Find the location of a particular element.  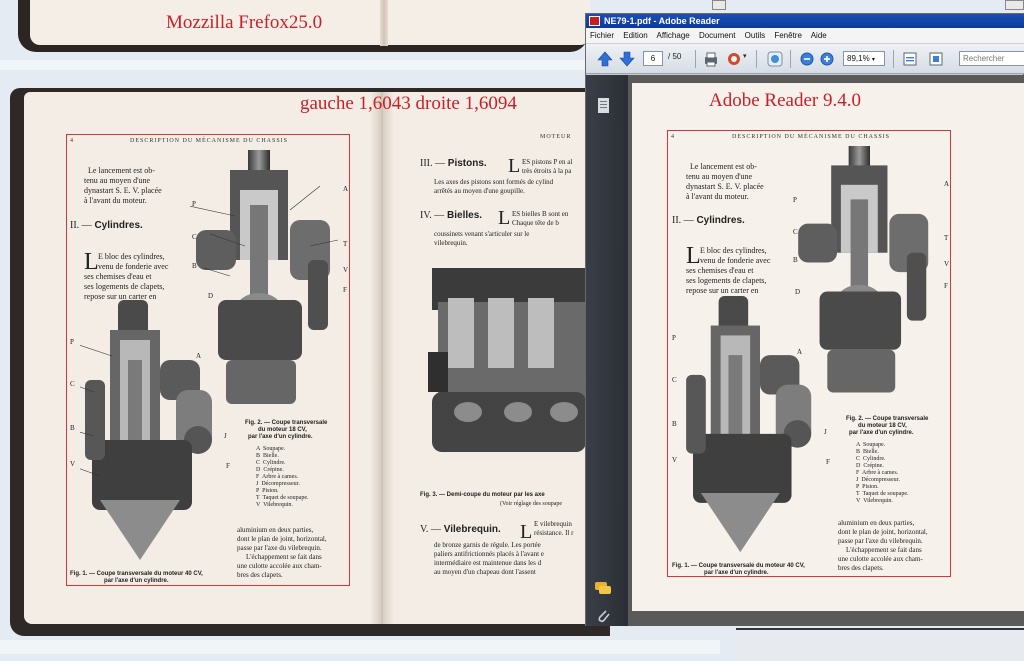

vilebrequin-body-1: de bronze garnis de régule. Les portée is located at coordinates (487, 545).